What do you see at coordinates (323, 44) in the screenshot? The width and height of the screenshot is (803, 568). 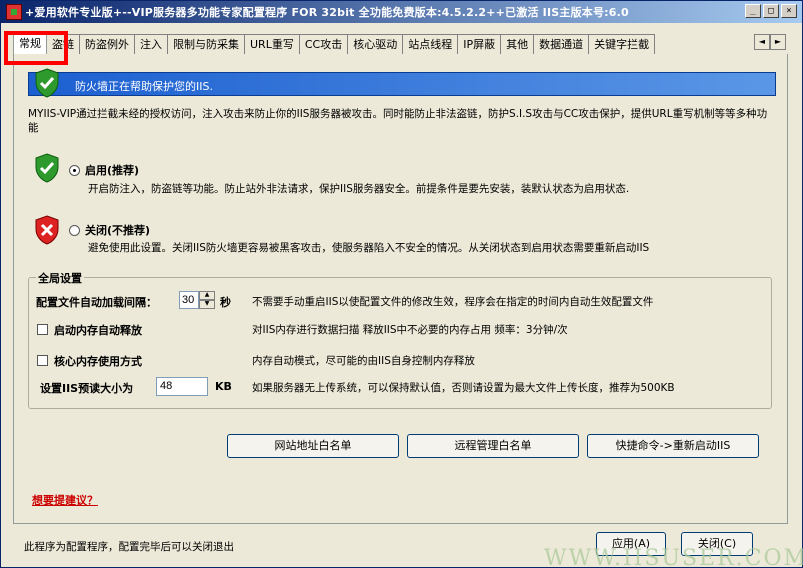 I see `tab-cc-attack: CC攻击` at bounding box center [323, 44].